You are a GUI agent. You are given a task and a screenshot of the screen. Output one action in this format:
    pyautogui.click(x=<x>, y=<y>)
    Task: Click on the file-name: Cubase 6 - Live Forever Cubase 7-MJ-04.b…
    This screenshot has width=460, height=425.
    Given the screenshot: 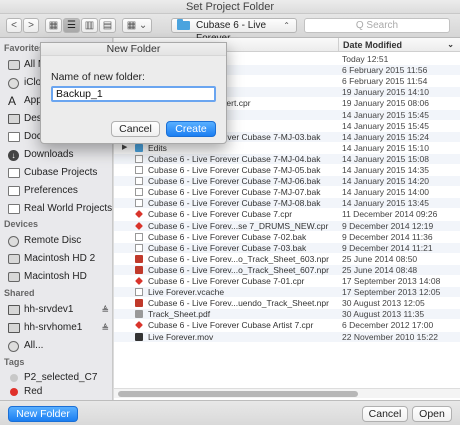 What is the action you would take?
    pyautogui.click(x=234, y=158)
    